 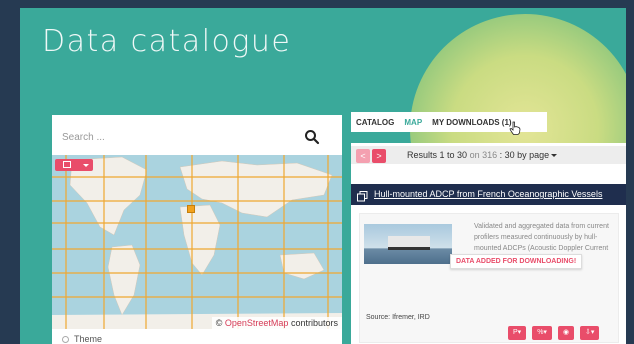 I want to click on attribution-prefix: ©, so click(x=219, y=323).